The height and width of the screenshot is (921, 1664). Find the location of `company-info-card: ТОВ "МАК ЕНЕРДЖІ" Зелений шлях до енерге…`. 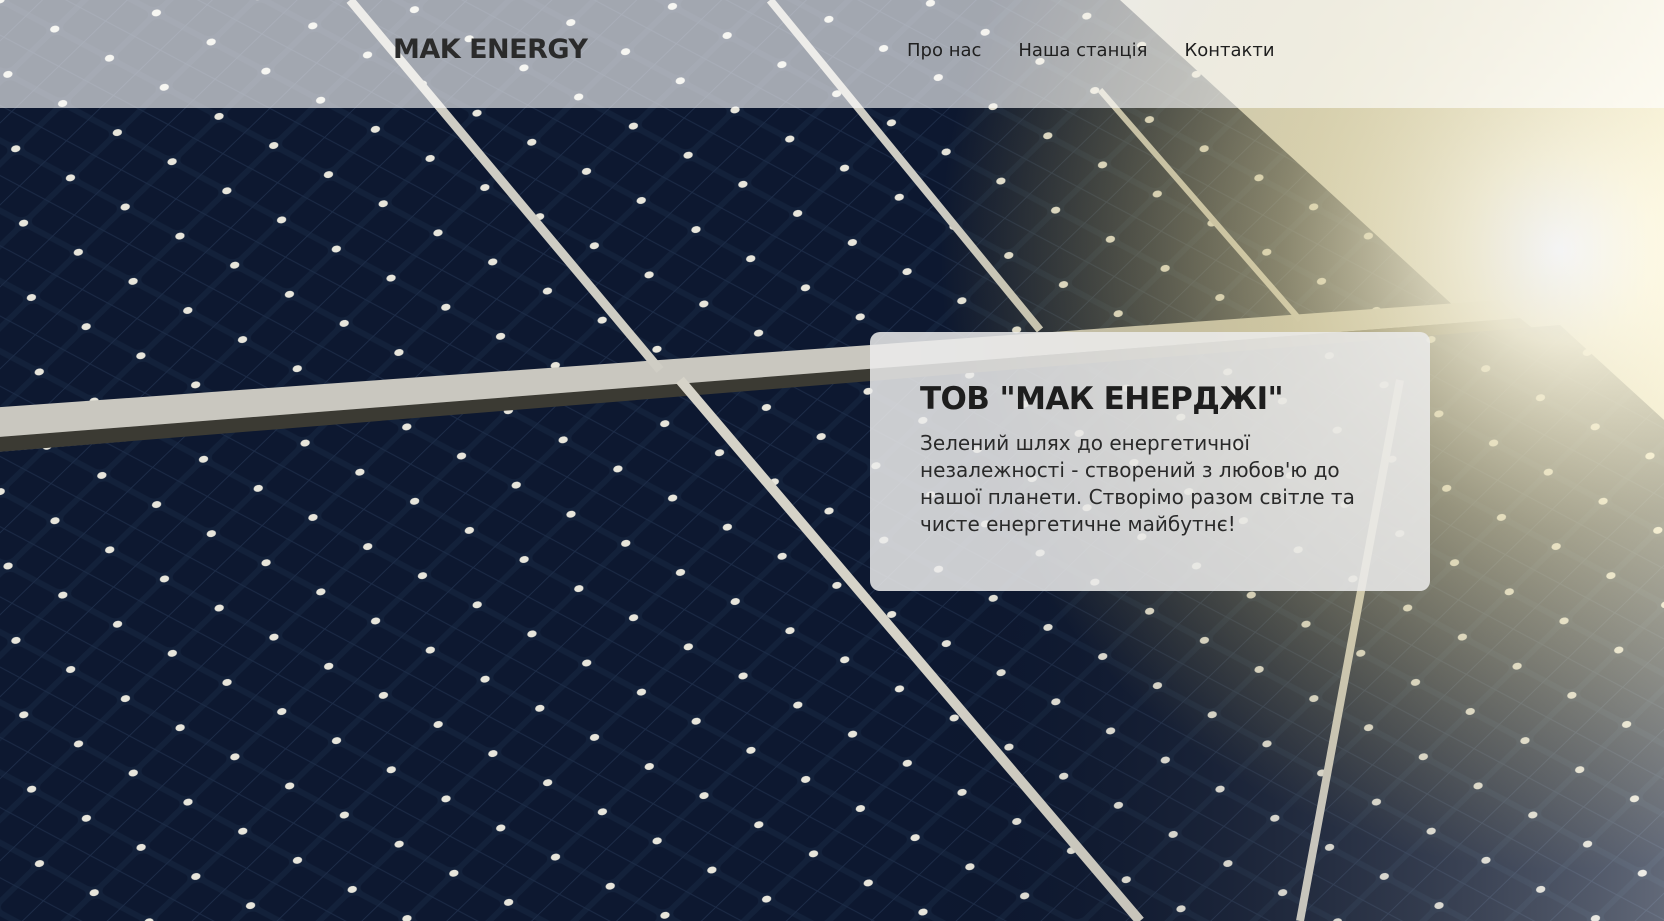

company-info-card: ТОВ "МАК ЕНЕРДЖІ" Зелений шлях до енерге… is located at coordinates (1150, 461).